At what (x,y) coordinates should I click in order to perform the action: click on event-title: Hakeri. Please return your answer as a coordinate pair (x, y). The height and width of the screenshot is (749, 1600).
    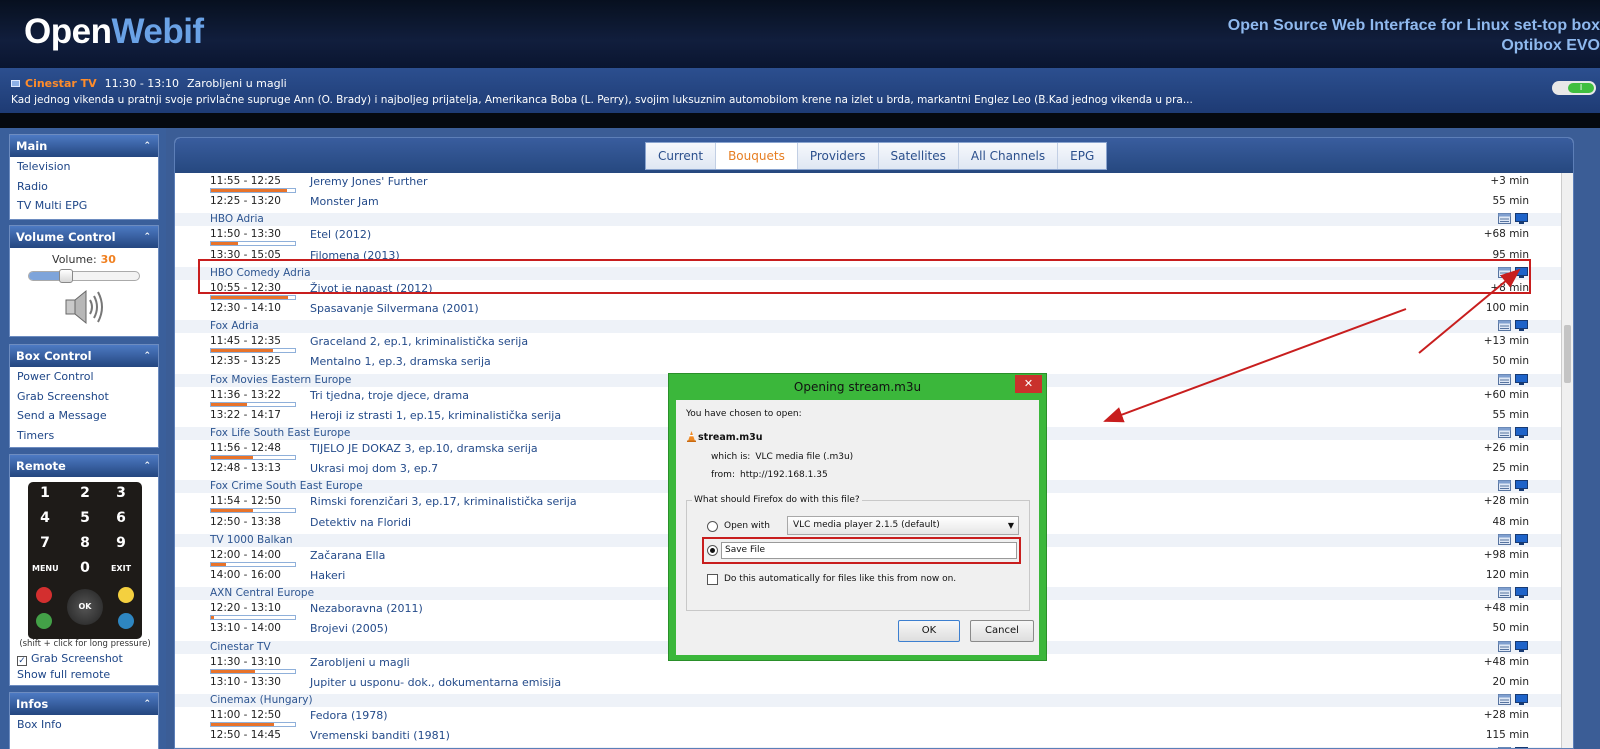
    Looking at the image, I should click on (327, 575).